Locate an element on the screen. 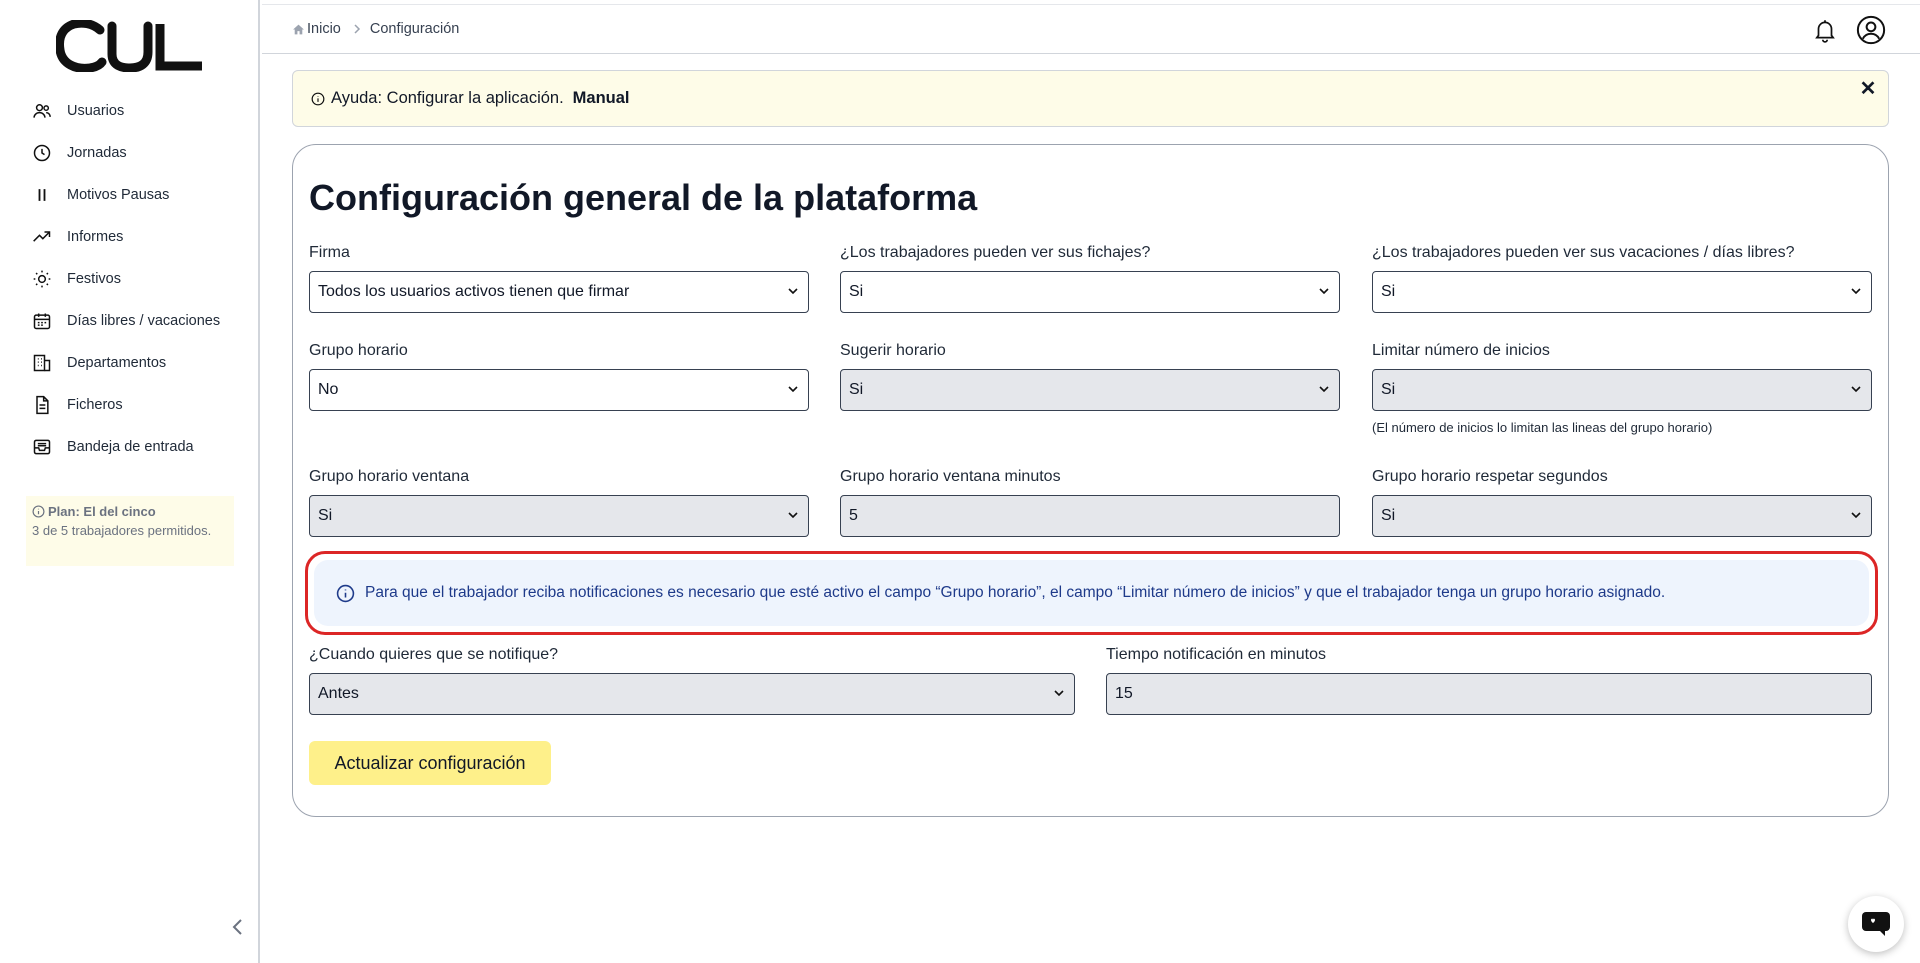 This screenshot has width=1920, height=963. field-label: Limitar número de inicios is located at coordinates (1461, 350).